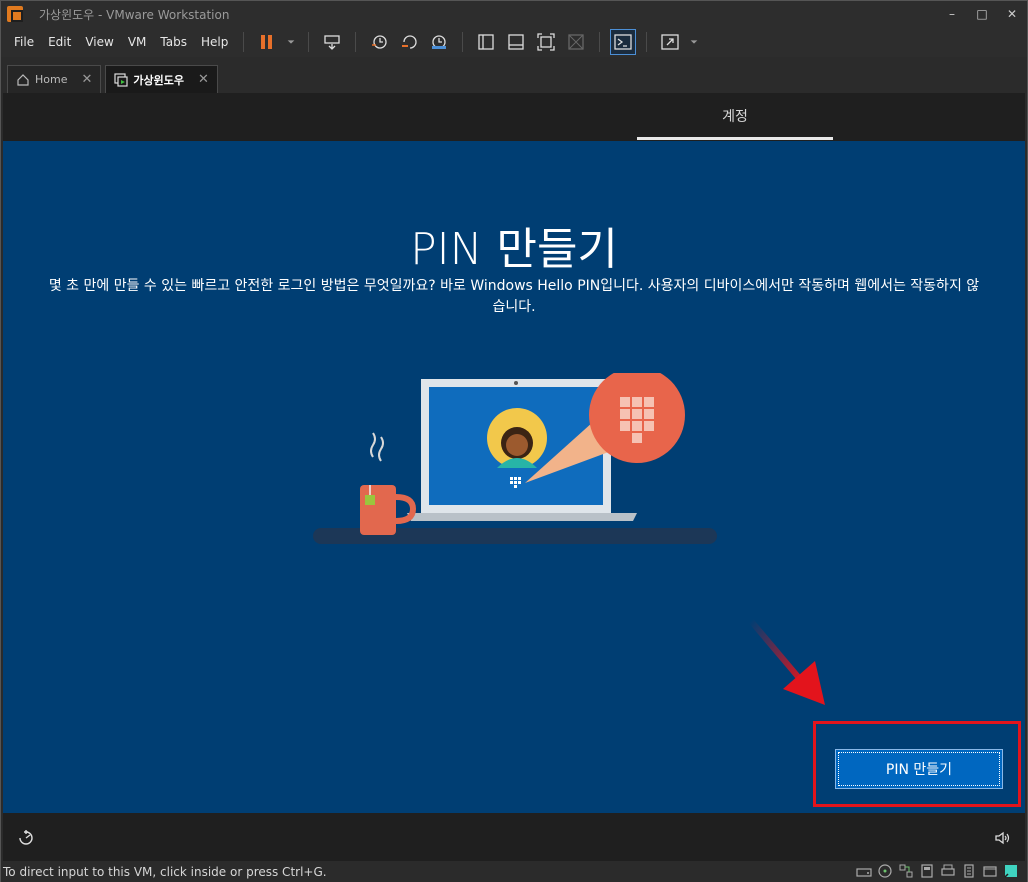 The height and width of the screenshot is (882, 1028). What do you see at coordinates (1011, 871) in the screenshot?
I see `message-log-icon` at bounding box center [1011, 871].